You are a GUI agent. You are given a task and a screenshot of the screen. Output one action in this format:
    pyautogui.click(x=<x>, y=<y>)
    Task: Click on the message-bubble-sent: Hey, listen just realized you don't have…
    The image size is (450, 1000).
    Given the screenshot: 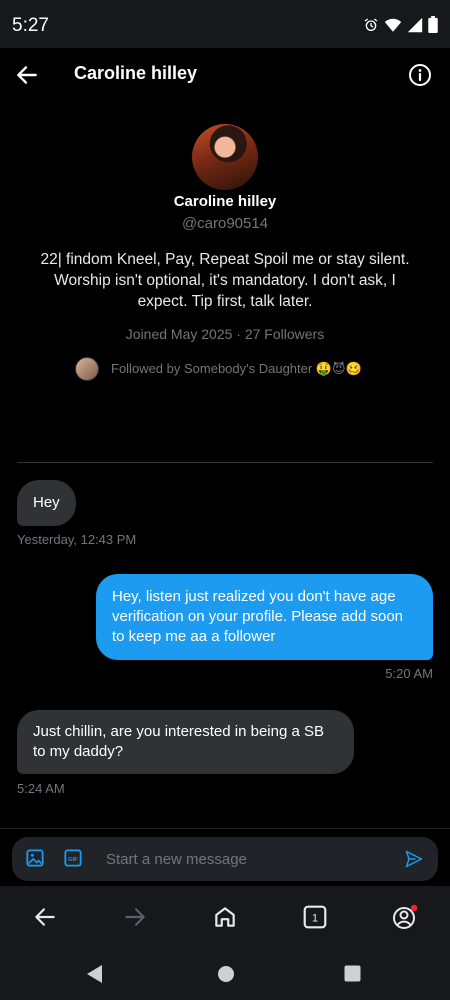 What is the action you would take?
    pyautogui.click(x=264, y=617)
    